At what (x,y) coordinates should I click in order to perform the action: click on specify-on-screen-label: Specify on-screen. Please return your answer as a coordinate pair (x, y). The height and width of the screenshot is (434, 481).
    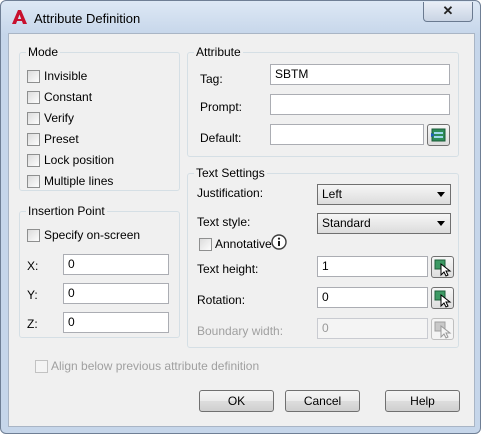
    Looking at the image, I should click on (92, 235).